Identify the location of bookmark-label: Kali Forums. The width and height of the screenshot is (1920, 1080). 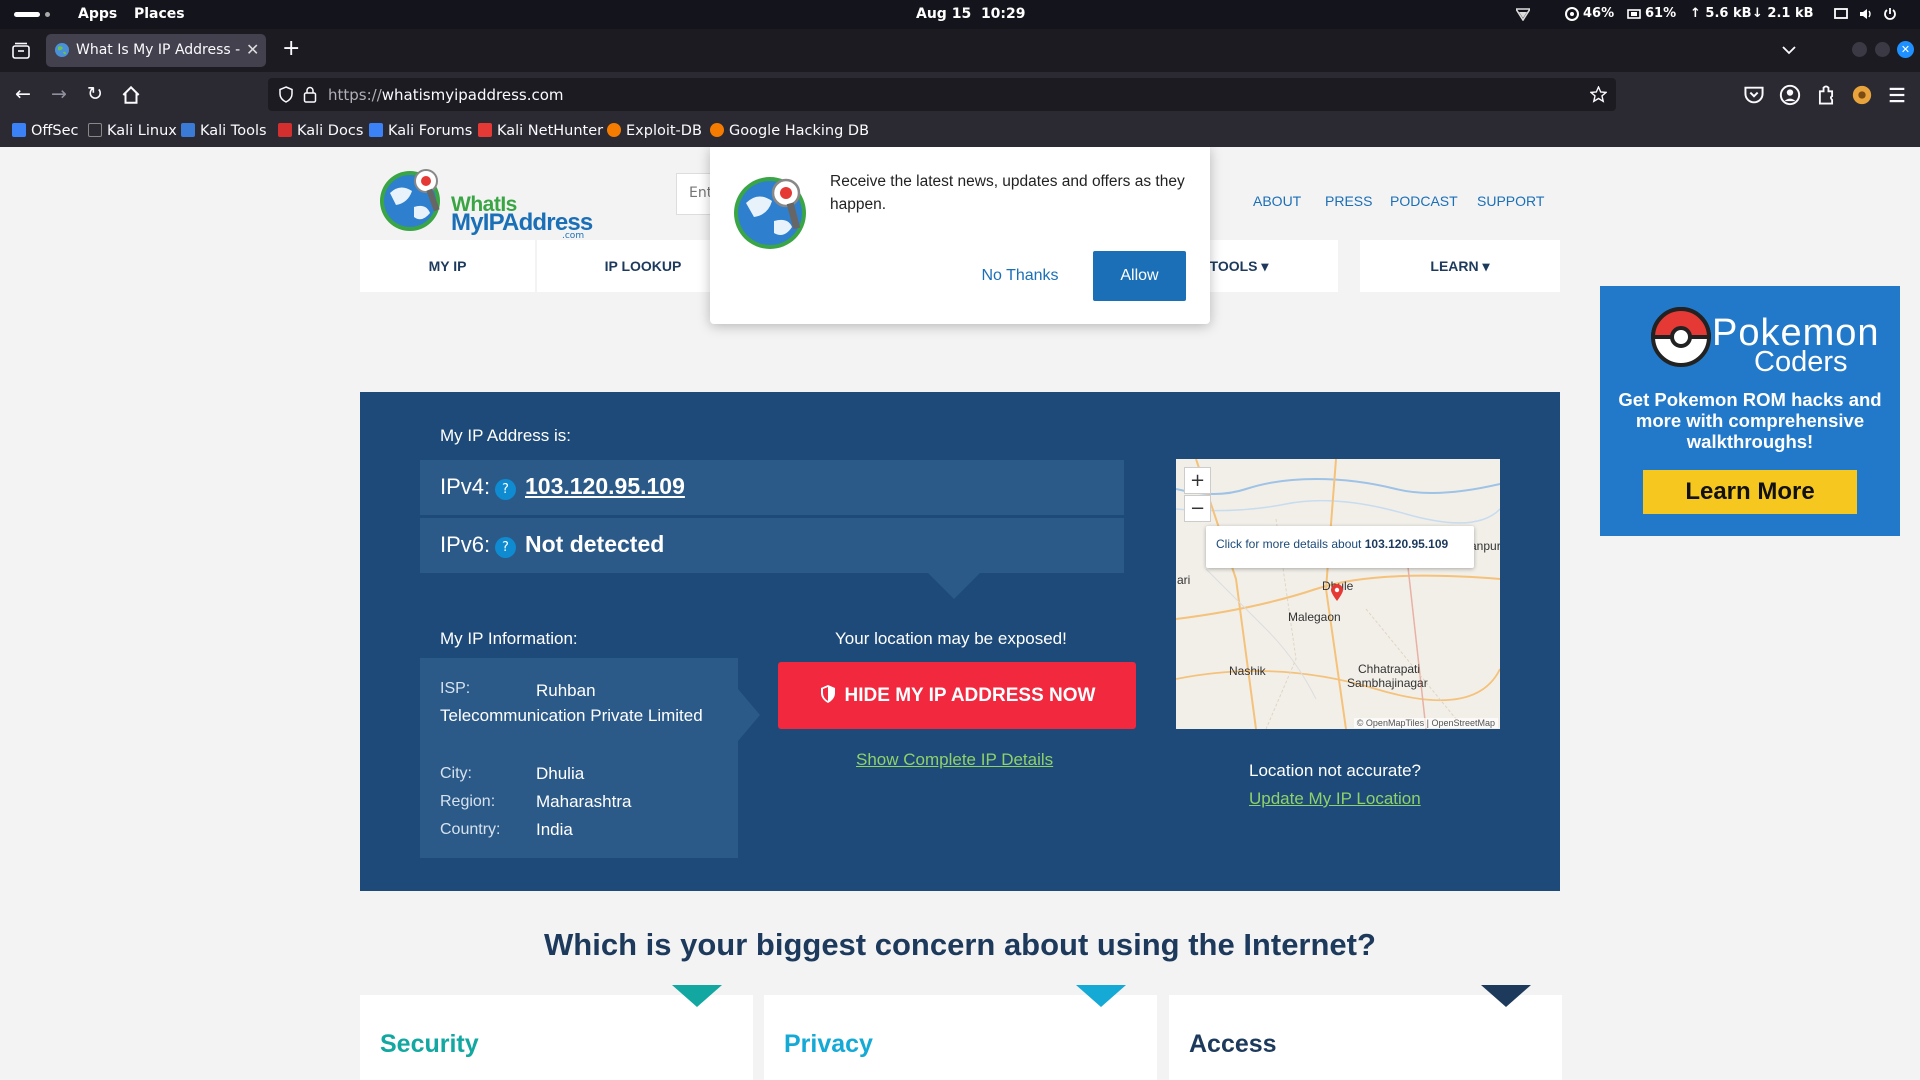
(430, 131).